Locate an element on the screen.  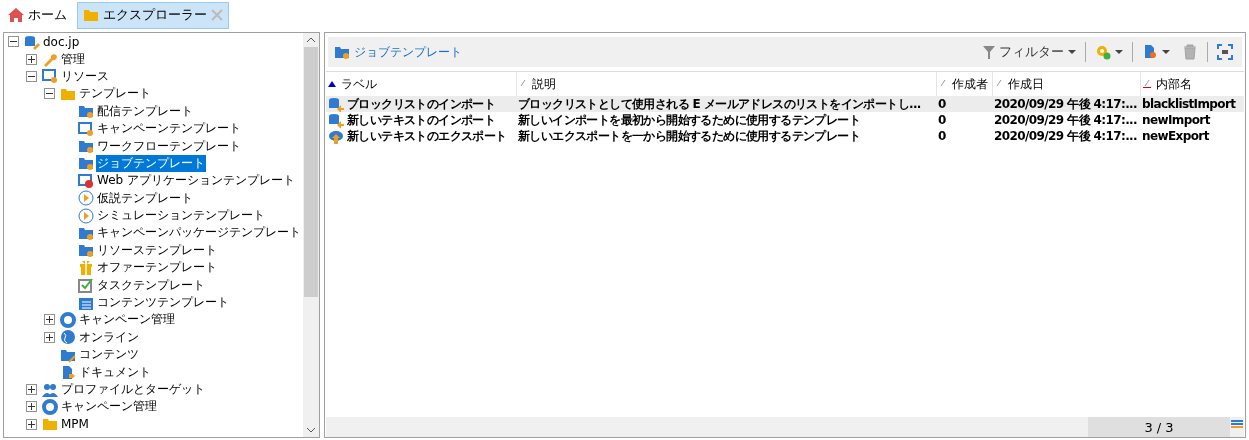
filter-button: フィルター is located at coordinates (1029, 52).